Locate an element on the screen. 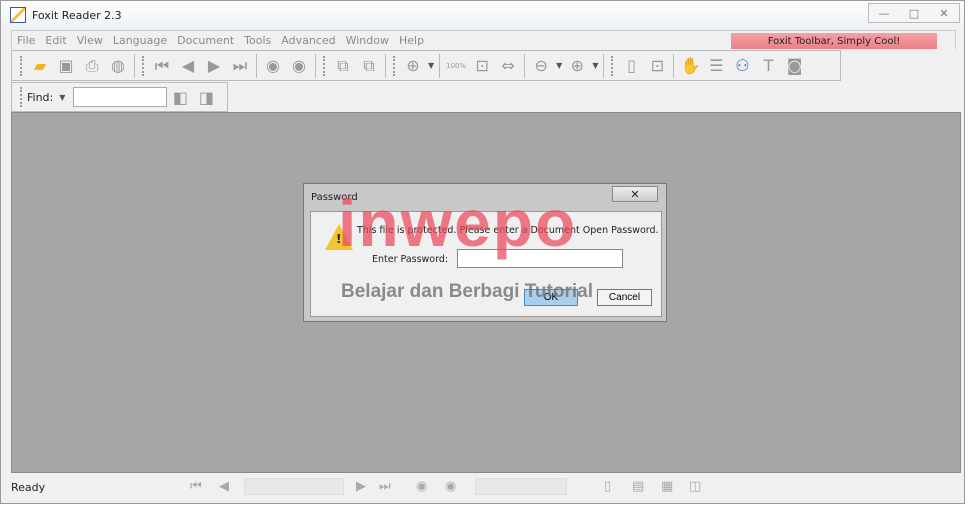  bookmark-icon: ▯ is located at coordinates (631, 66).